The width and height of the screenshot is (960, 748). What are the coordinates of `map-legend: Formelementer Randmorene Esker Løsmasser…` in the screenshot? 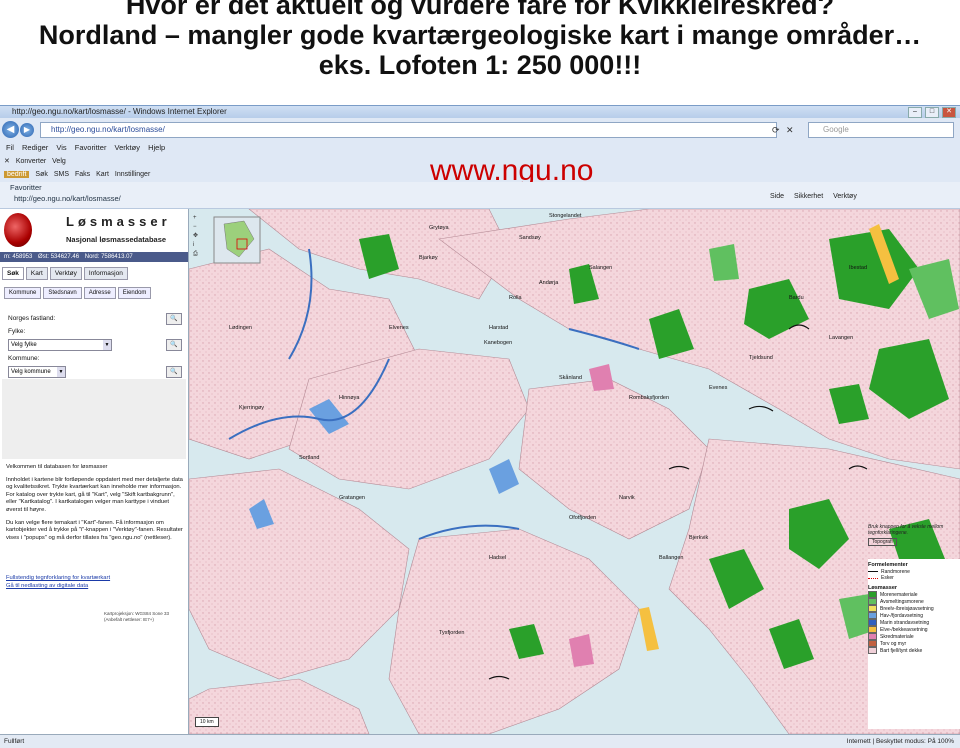 It's located at (914, 644).